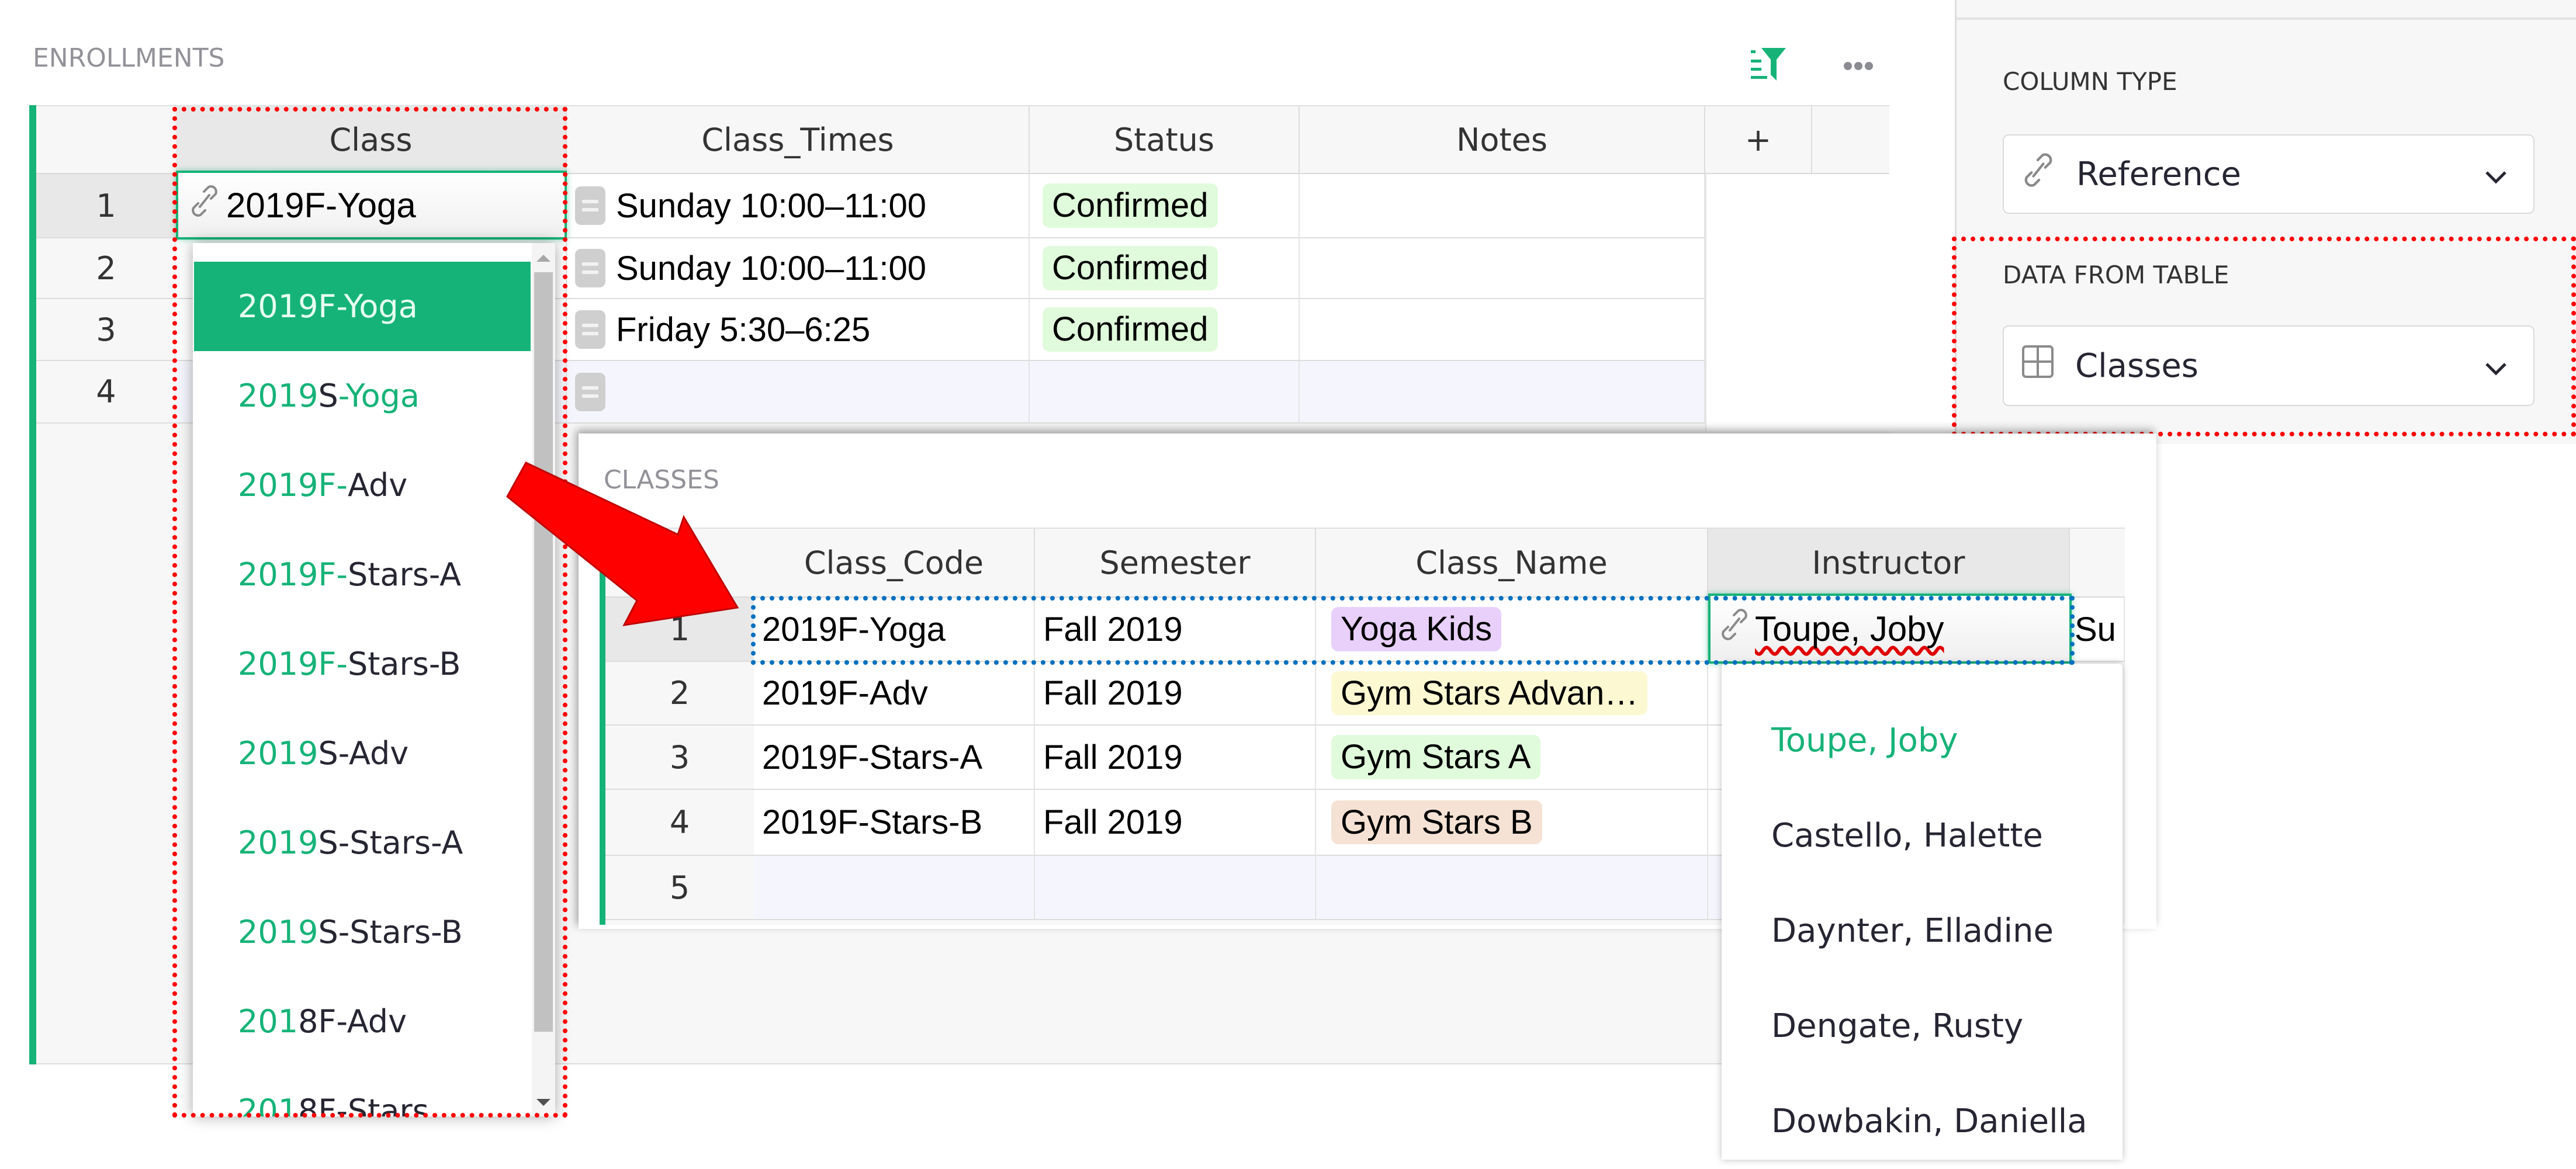 This screenshot has height=1169, width=2576. I want to click on cell-semester, so click(1175, 888).